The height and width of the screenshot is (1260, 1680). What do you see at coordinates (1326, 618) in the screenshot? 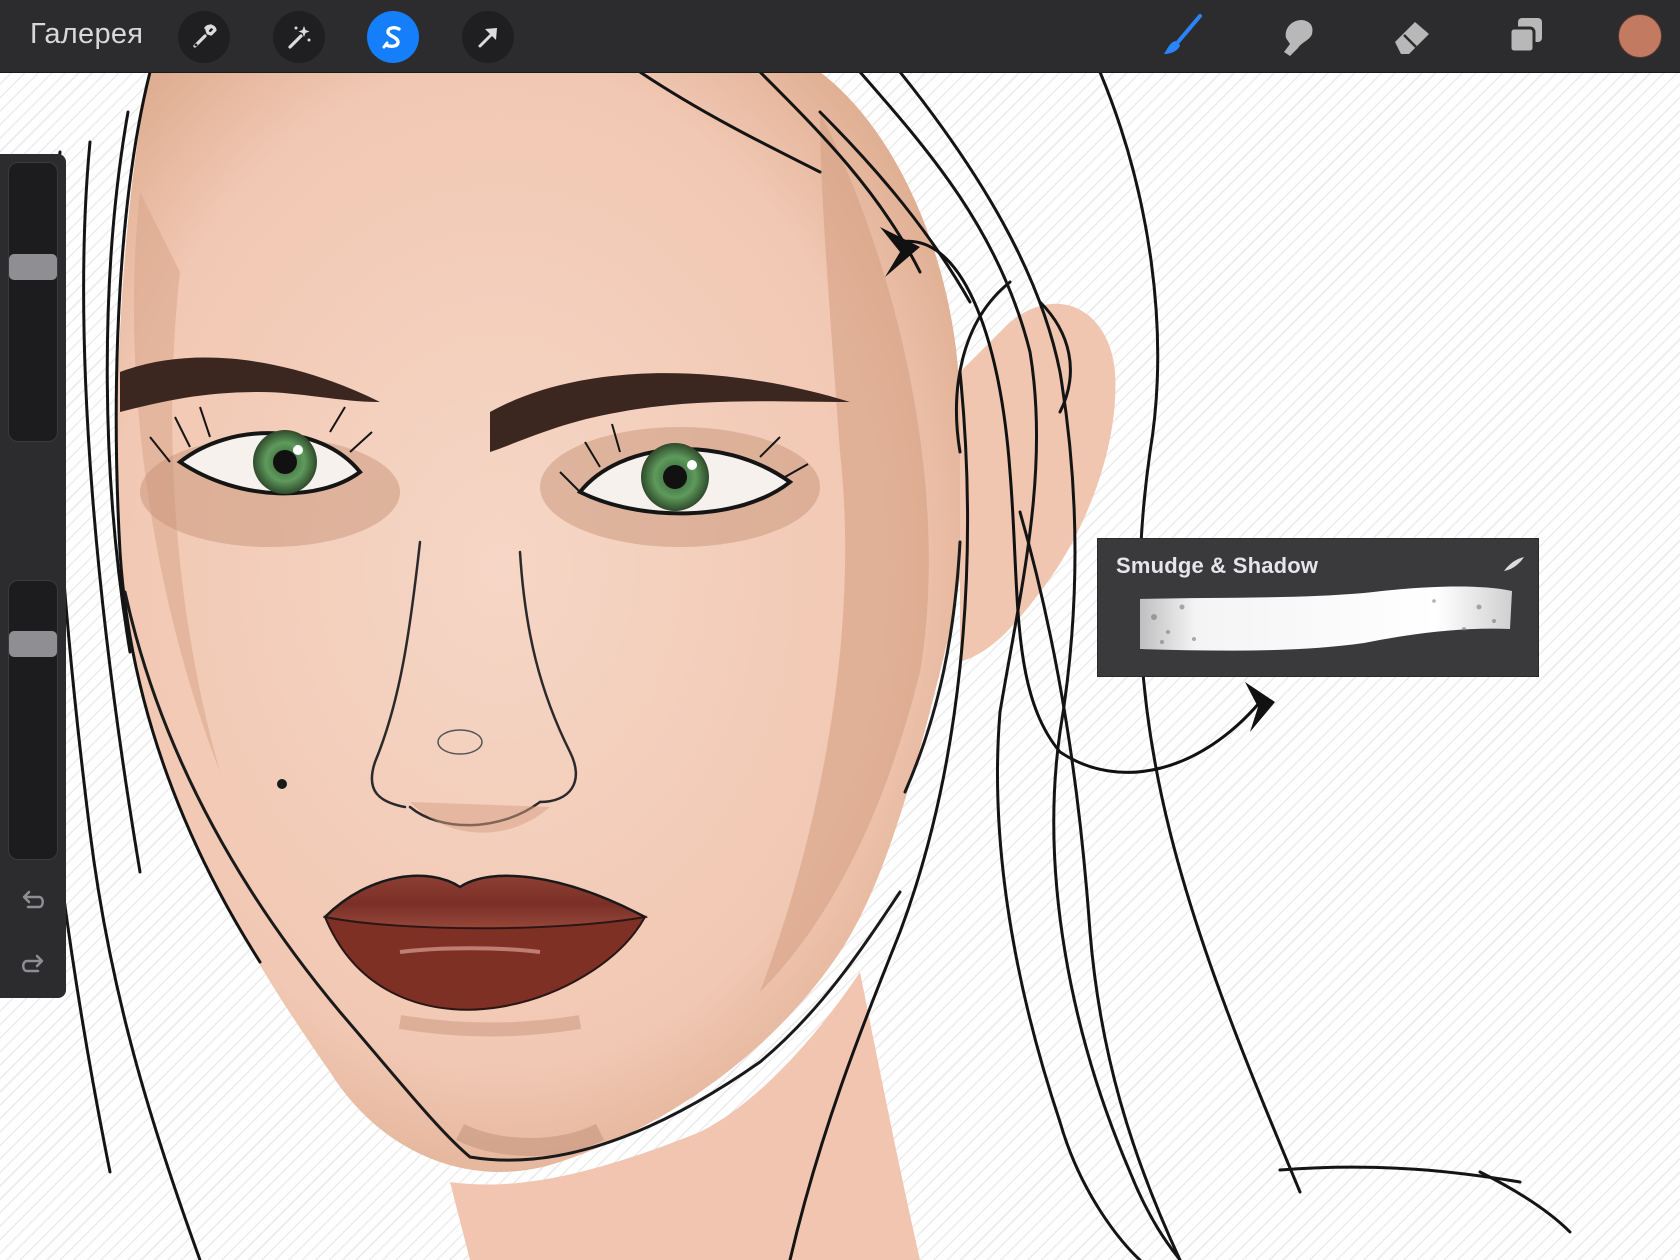
I see `brush-stroke-preview` at bounding box center [1326, 618].